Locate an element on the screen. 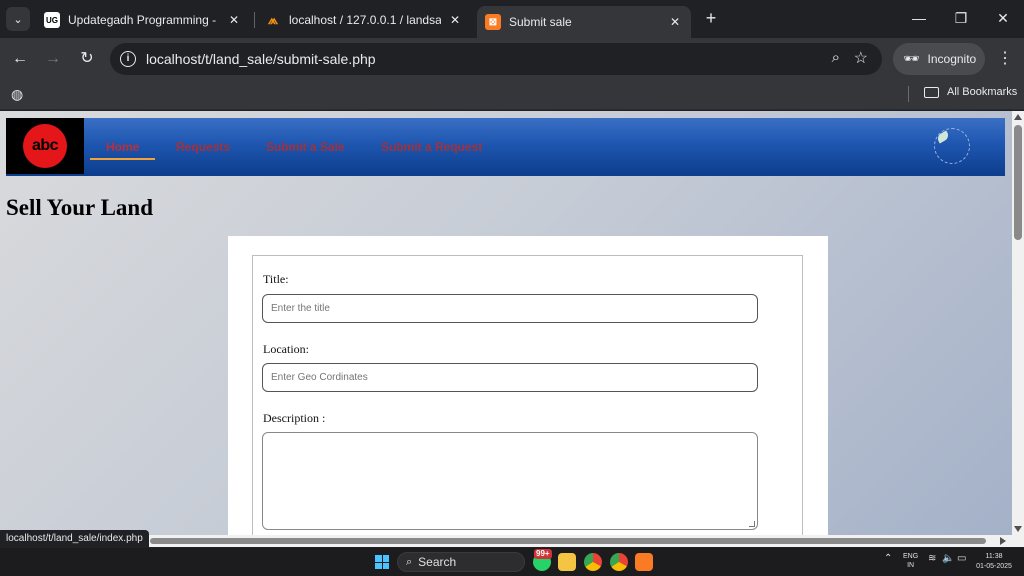 Image resolution: width=1024 pixels, height=576 pixels. vertical-scrollbar is located at coordinates (1018, 323).